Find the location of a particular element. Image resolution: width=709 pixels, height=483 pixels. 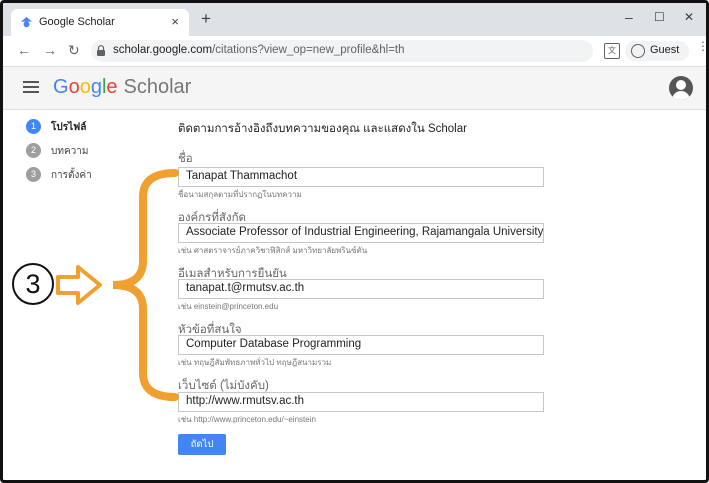

annotation-step-number: 3 is located at coordinates (33, 284).